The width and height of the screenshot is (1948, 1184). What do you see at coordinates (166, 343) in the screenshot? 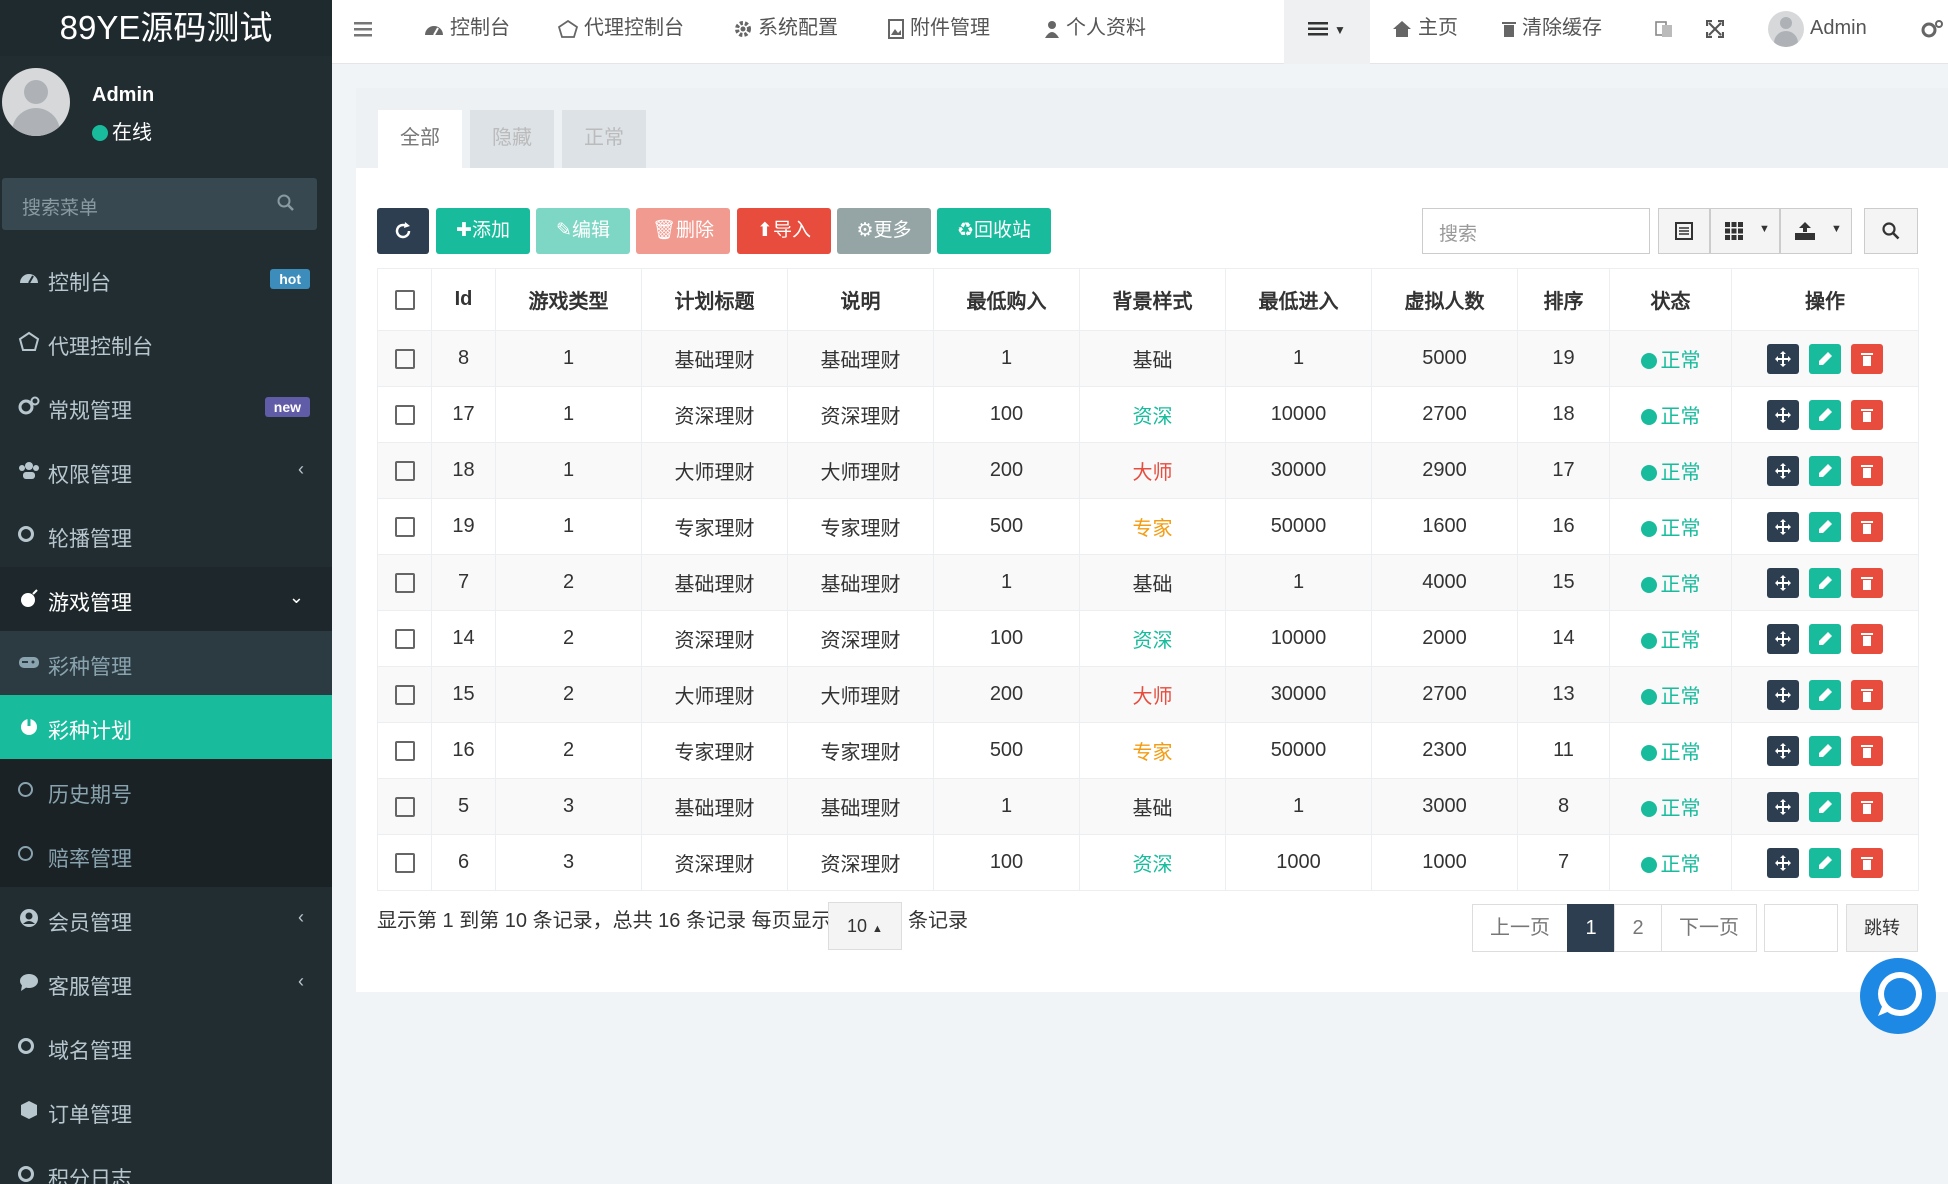
I see `sidebar-item-agent-dashboard: 代理控制台` at bounding box center [166, 343].